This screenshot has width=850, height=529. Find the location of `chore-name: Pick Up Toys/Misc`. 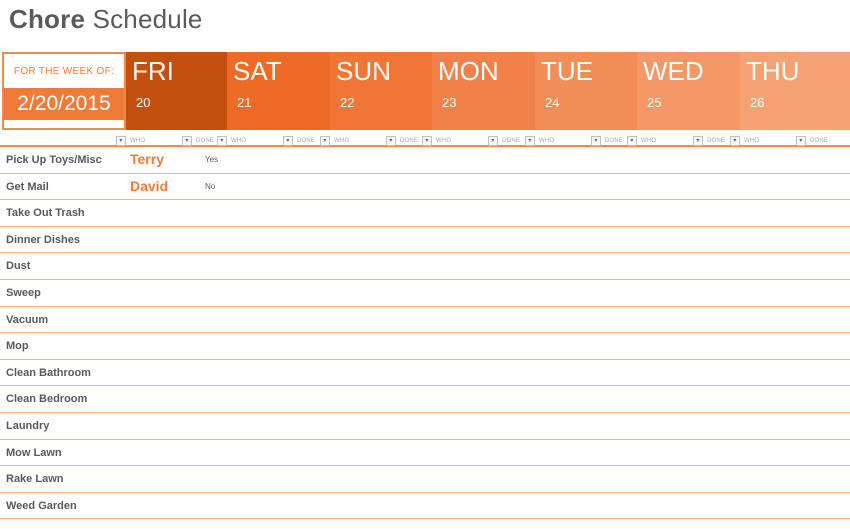

chore-name: Pick Up Toys/Misc is located at coordinates (54, 160).